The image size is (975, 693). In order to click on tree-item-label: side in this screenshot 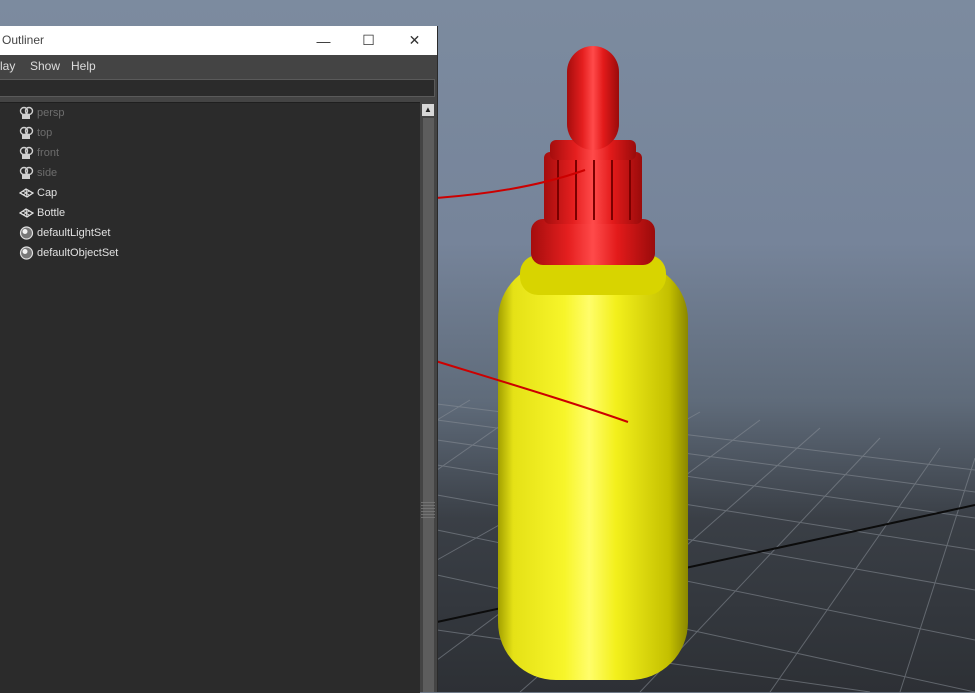, I will do `click(47, 173)`.